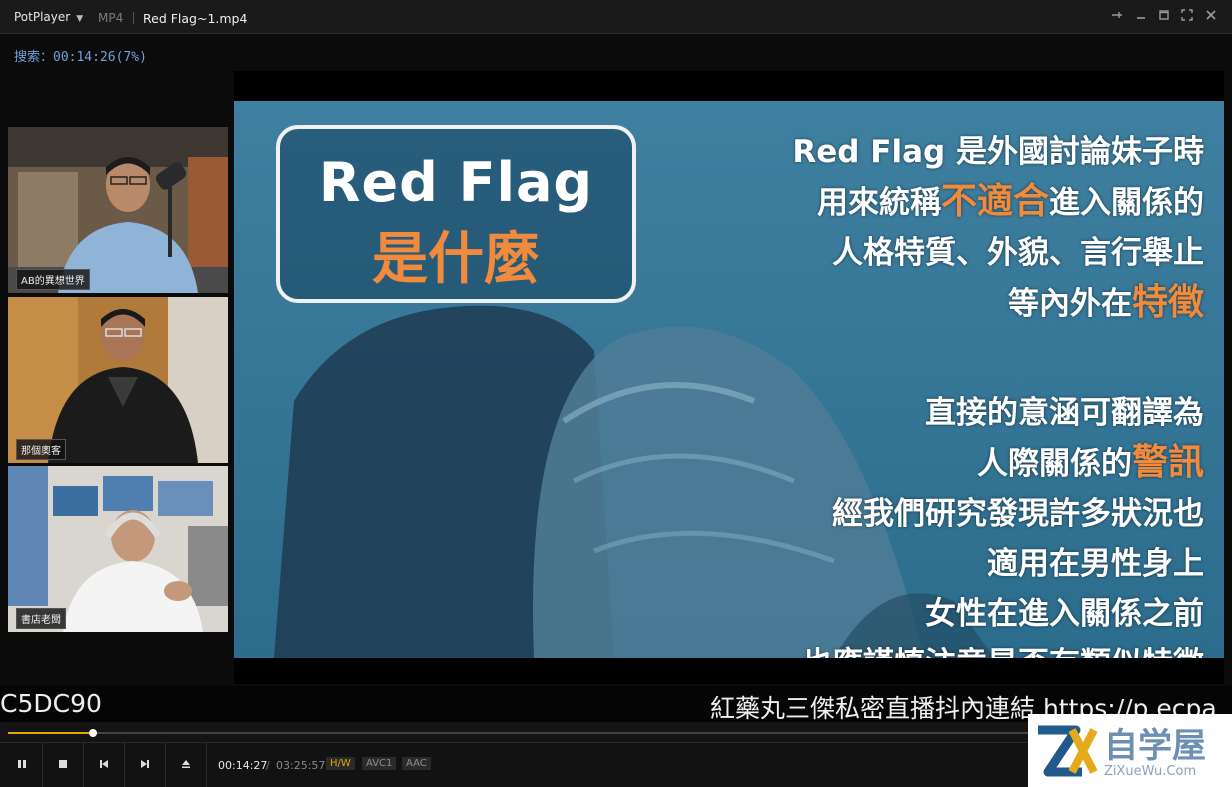 The width and height of the screenshot is (1232, 787). What do you see at coordinates (41, 618) in the screenshot?
I see `participant-name-label: 書店老闆` at bounding box center [41, 618].